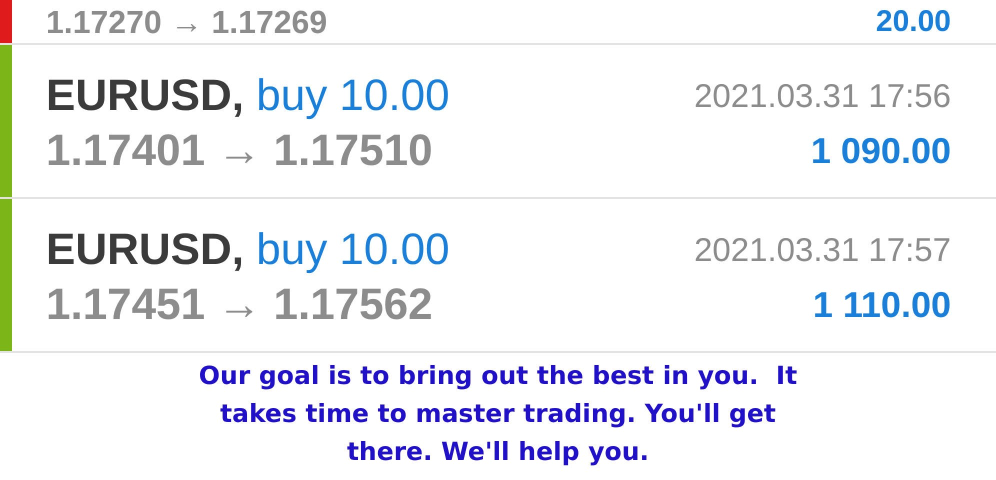  What do you see at coordinates (240, 305) in the screenshot?
I see `price-range: 1.17451 → 1.17562` at bounding box center [240, 305].